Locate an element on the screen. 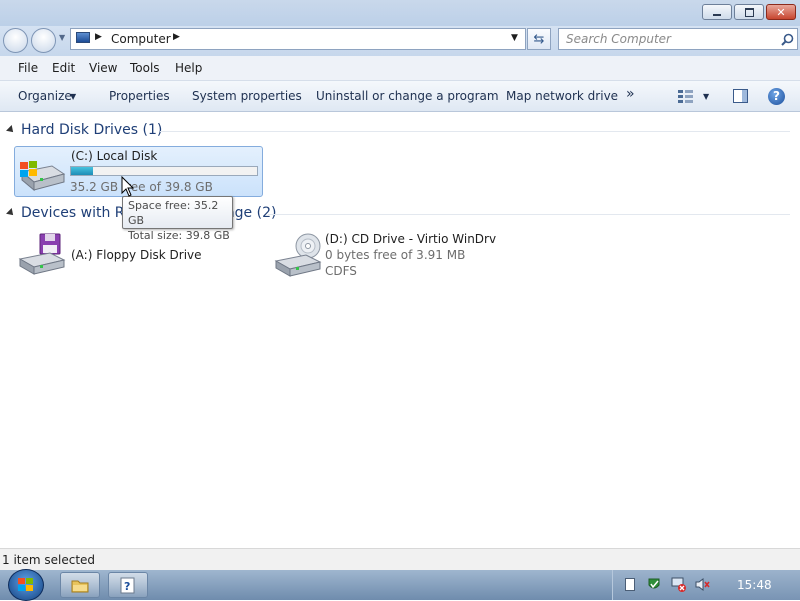  menu-tools: Tools is located at coordinates (145, 68).